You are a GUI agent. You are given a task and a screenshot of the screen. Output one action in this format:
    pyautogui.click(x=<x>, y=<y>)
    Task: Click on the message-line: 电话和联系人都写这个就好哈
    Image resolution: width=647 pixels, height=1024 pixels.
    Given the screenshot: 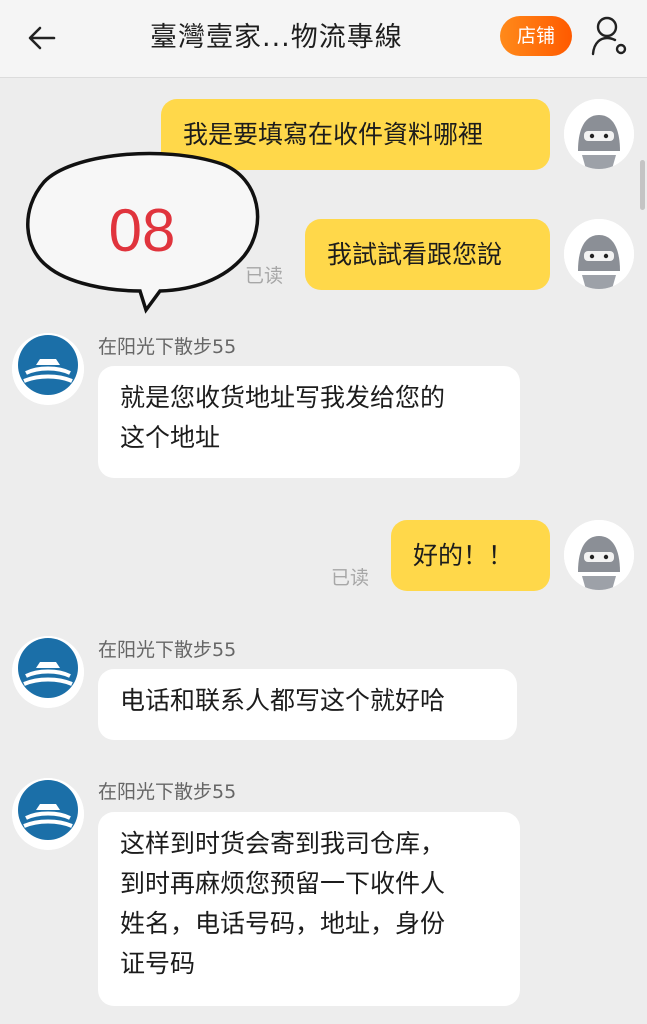 What is the action you would take?
    pyautogui.click(x=283, y=700)
    